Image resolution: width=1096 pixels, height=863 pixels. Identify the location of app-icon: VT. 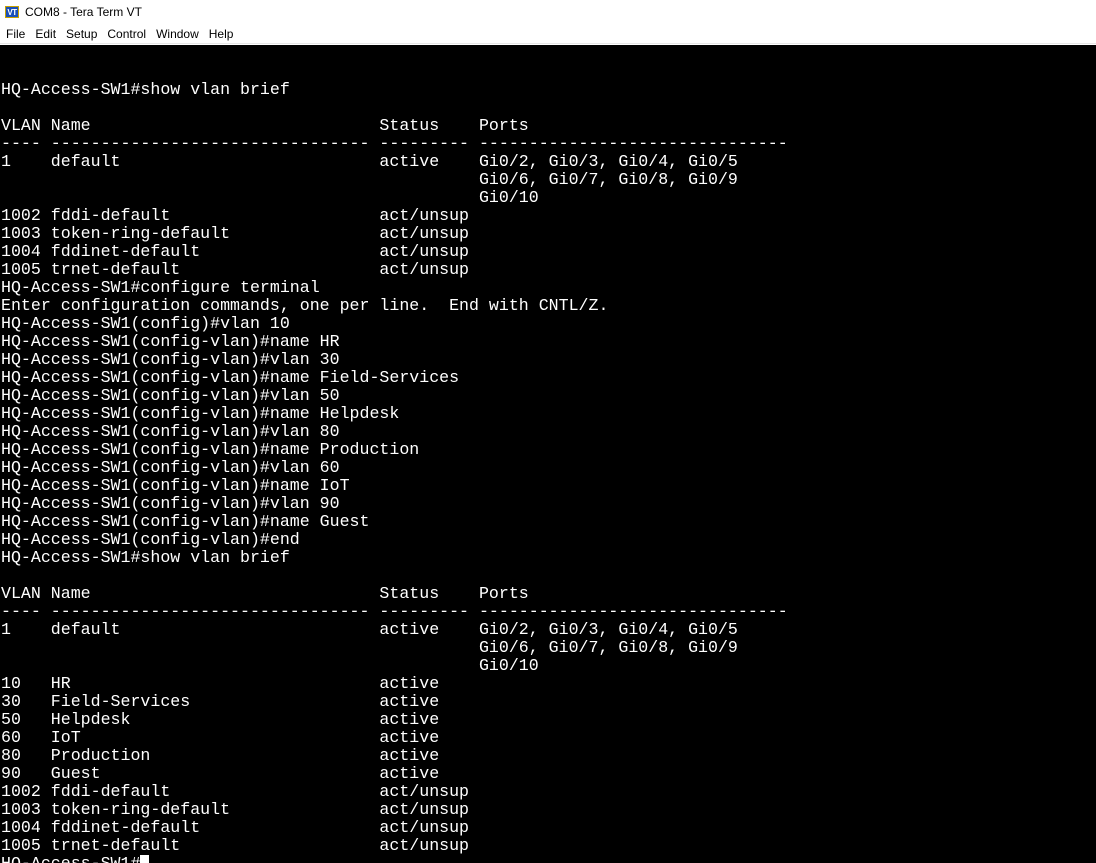
(12, 12).